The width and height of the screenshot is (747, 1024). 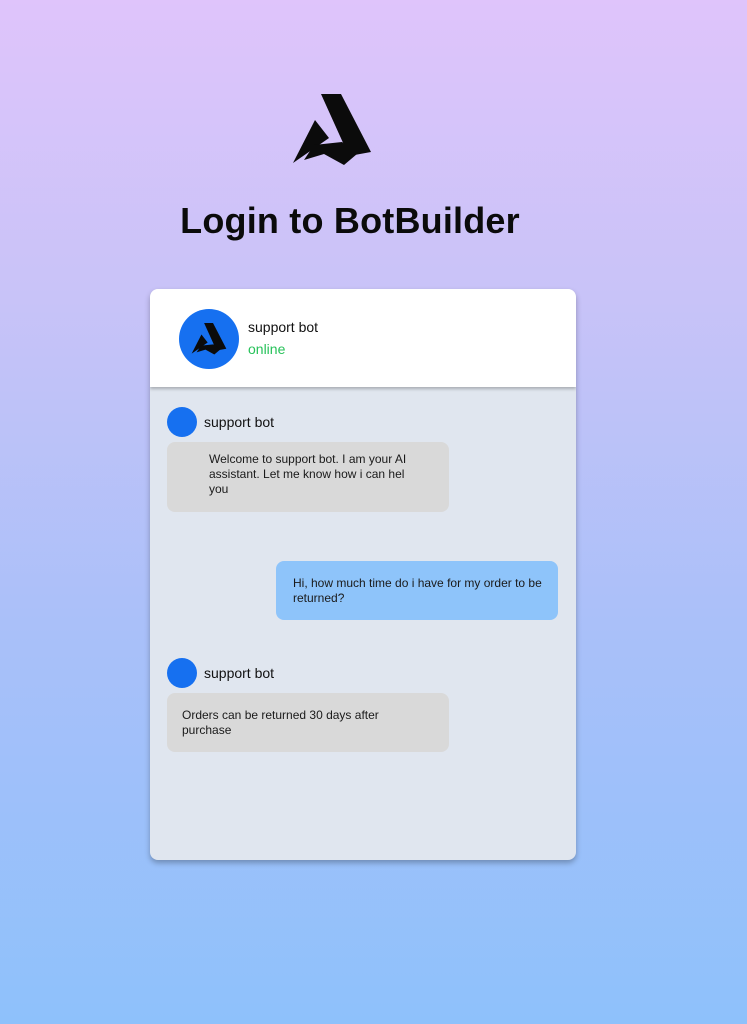 What do you see at coordinates (363, 338) in the screenshot?
I see `chat-header: support bot online` at bounding box center [363, 338].